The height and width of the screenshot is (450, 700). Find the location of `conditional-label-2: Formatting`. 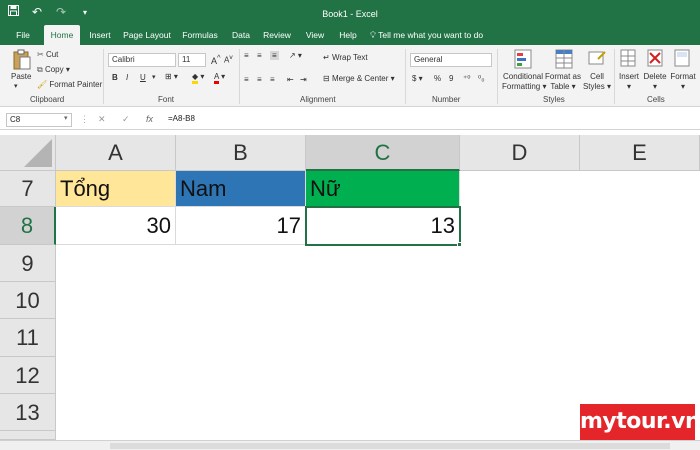

conditional-label-2: Formatting is located at coordinates (521, 86).